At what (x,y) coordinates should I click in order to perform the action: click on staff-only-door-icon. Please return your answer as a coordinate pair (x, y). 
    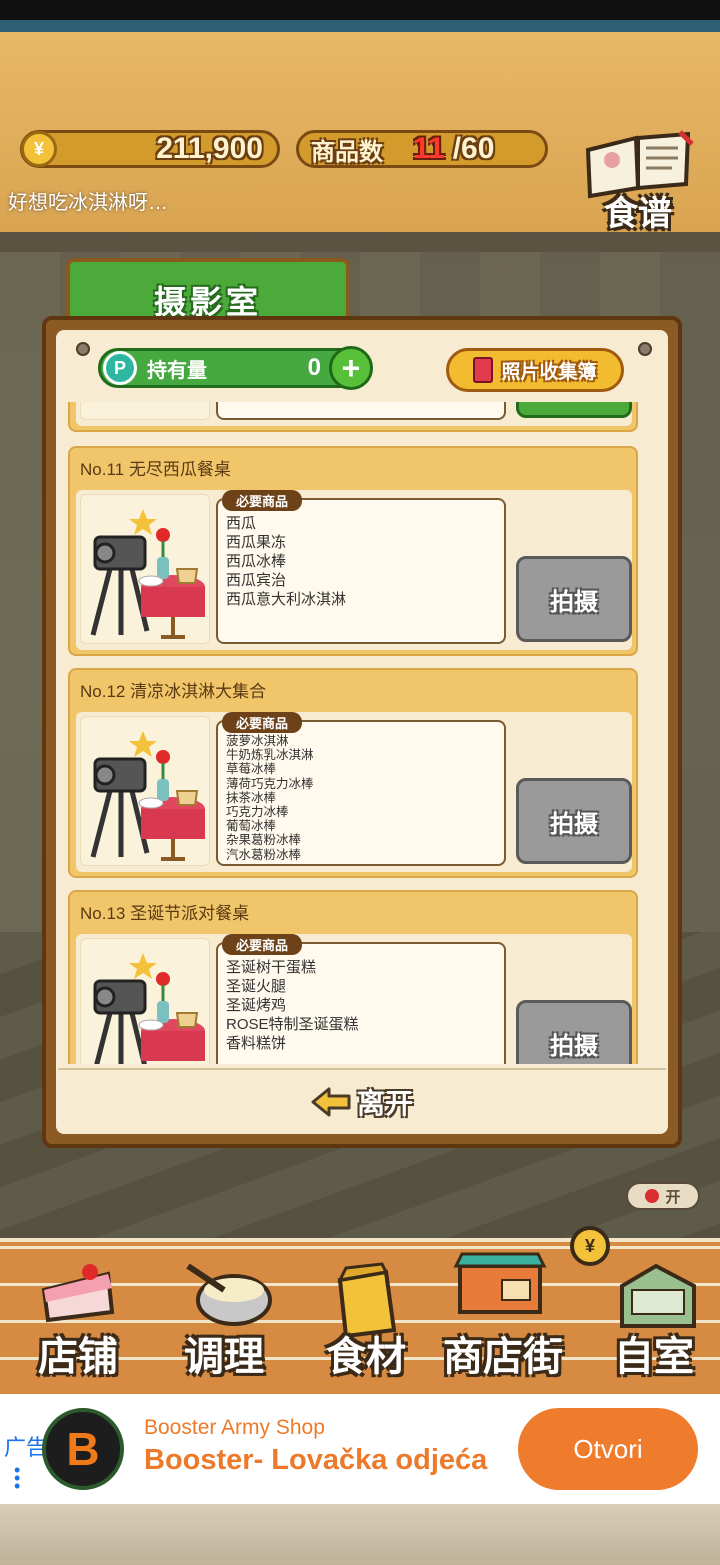
    Looking at the image, I should click on (658, 1295).